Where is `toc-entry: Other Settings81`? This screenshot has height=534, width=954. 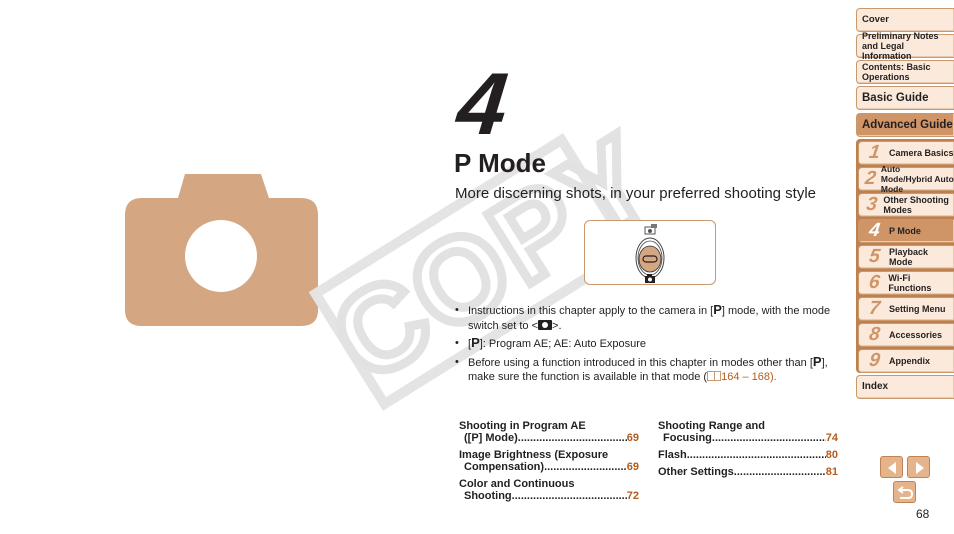
toc-entry: Other Settings81 is located at coordinates (748, 472).